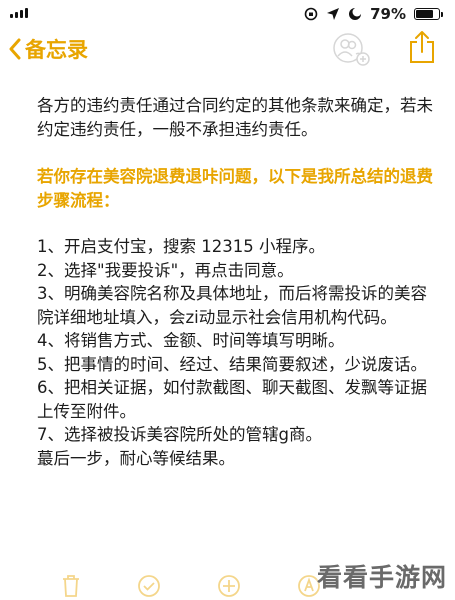 This screenshot has height=600, width=455. What do you see at coordinates (227, 50) in the screenshot?
I see `nav-bar: 备忘录` at bounding box center [227, 50].